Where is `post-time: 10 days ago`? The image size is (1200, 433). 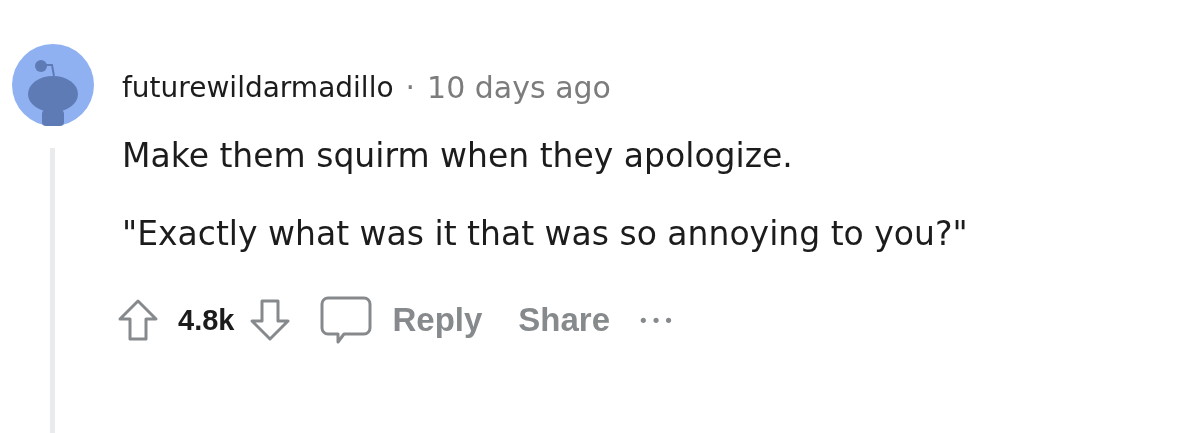
post-time: 10 days ago is located at coordinates (519, 87).